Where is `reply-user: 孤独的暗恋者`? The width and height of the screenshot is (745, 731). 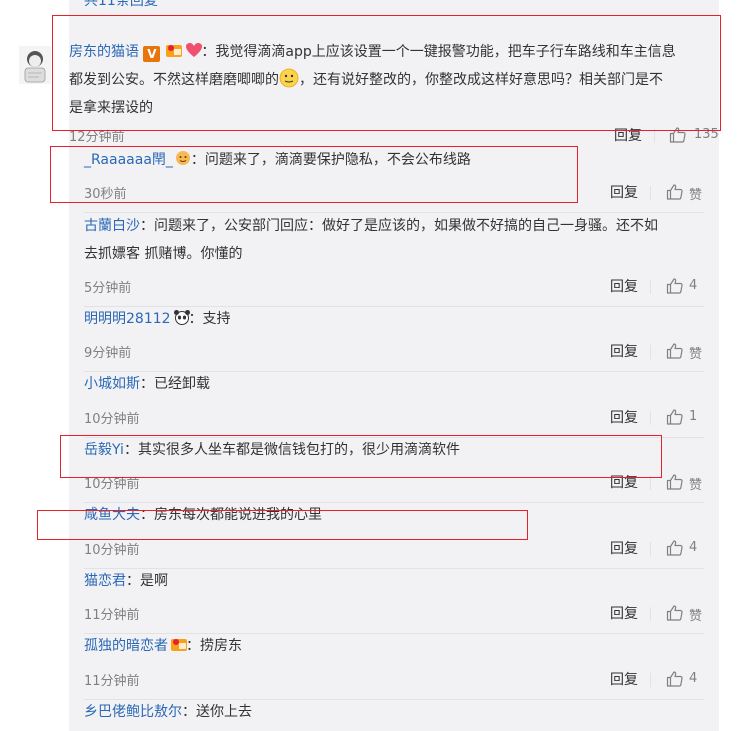 reply-user: 孤独的暗恋者 is located at coordinates (126, 646).